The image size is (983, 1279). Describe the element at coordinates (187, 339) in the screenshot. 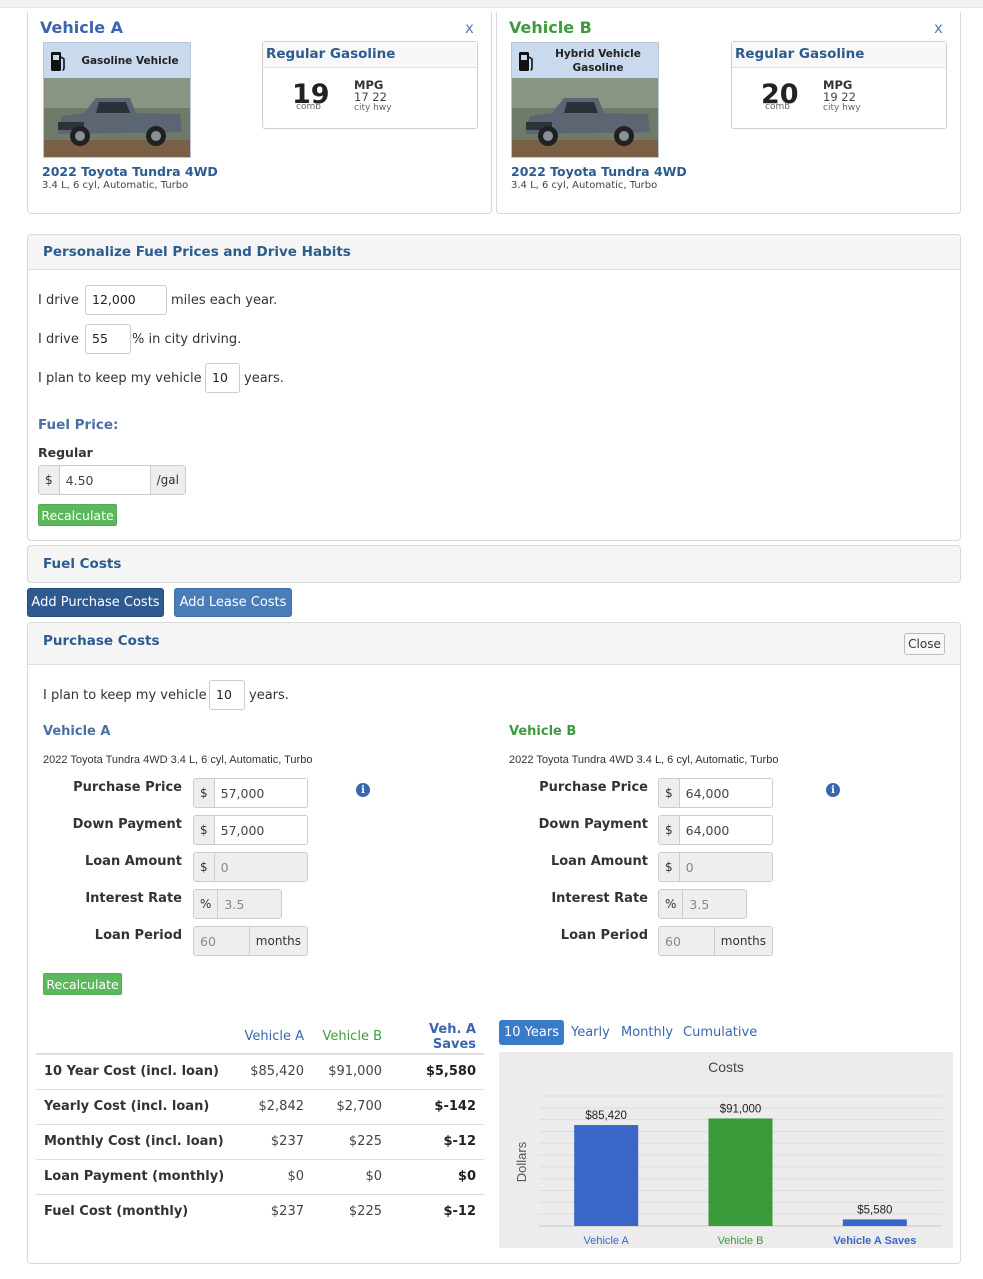

I see `city-driving-suffix: % in city driving.` at that location.